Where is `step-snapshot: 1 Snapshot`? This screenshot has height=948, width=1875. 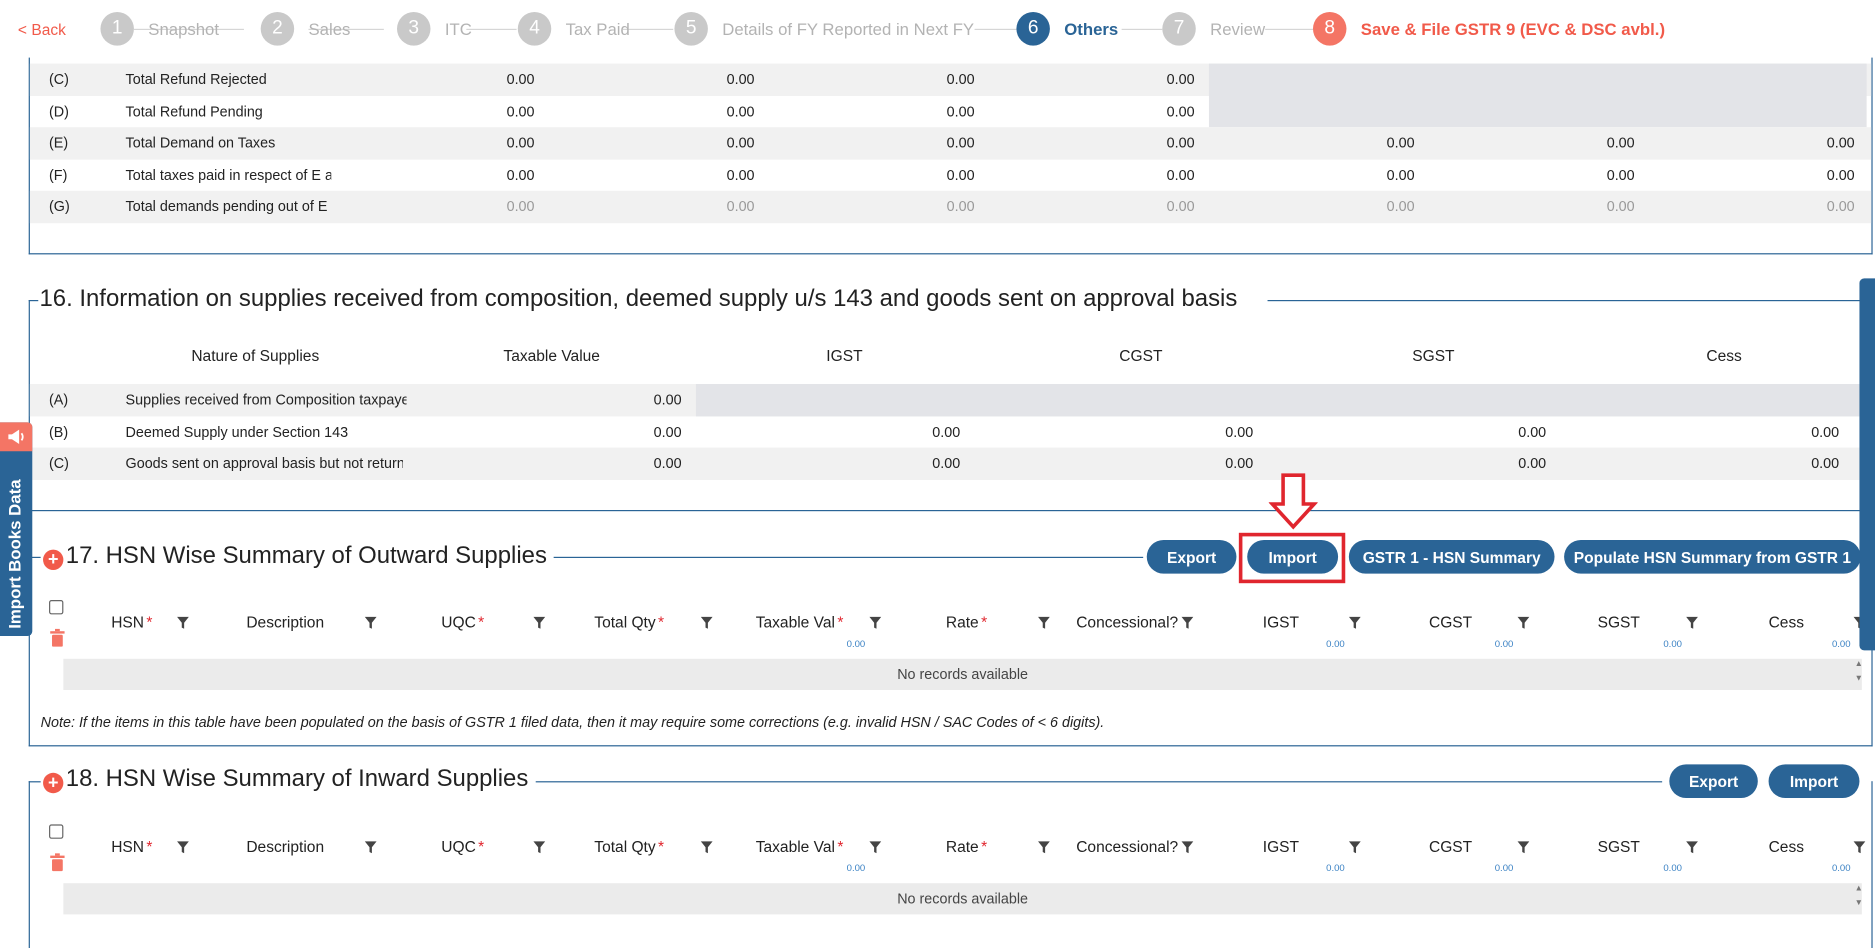
step-snapshot: 1 Snapshot is located at coordinates (159, 29).